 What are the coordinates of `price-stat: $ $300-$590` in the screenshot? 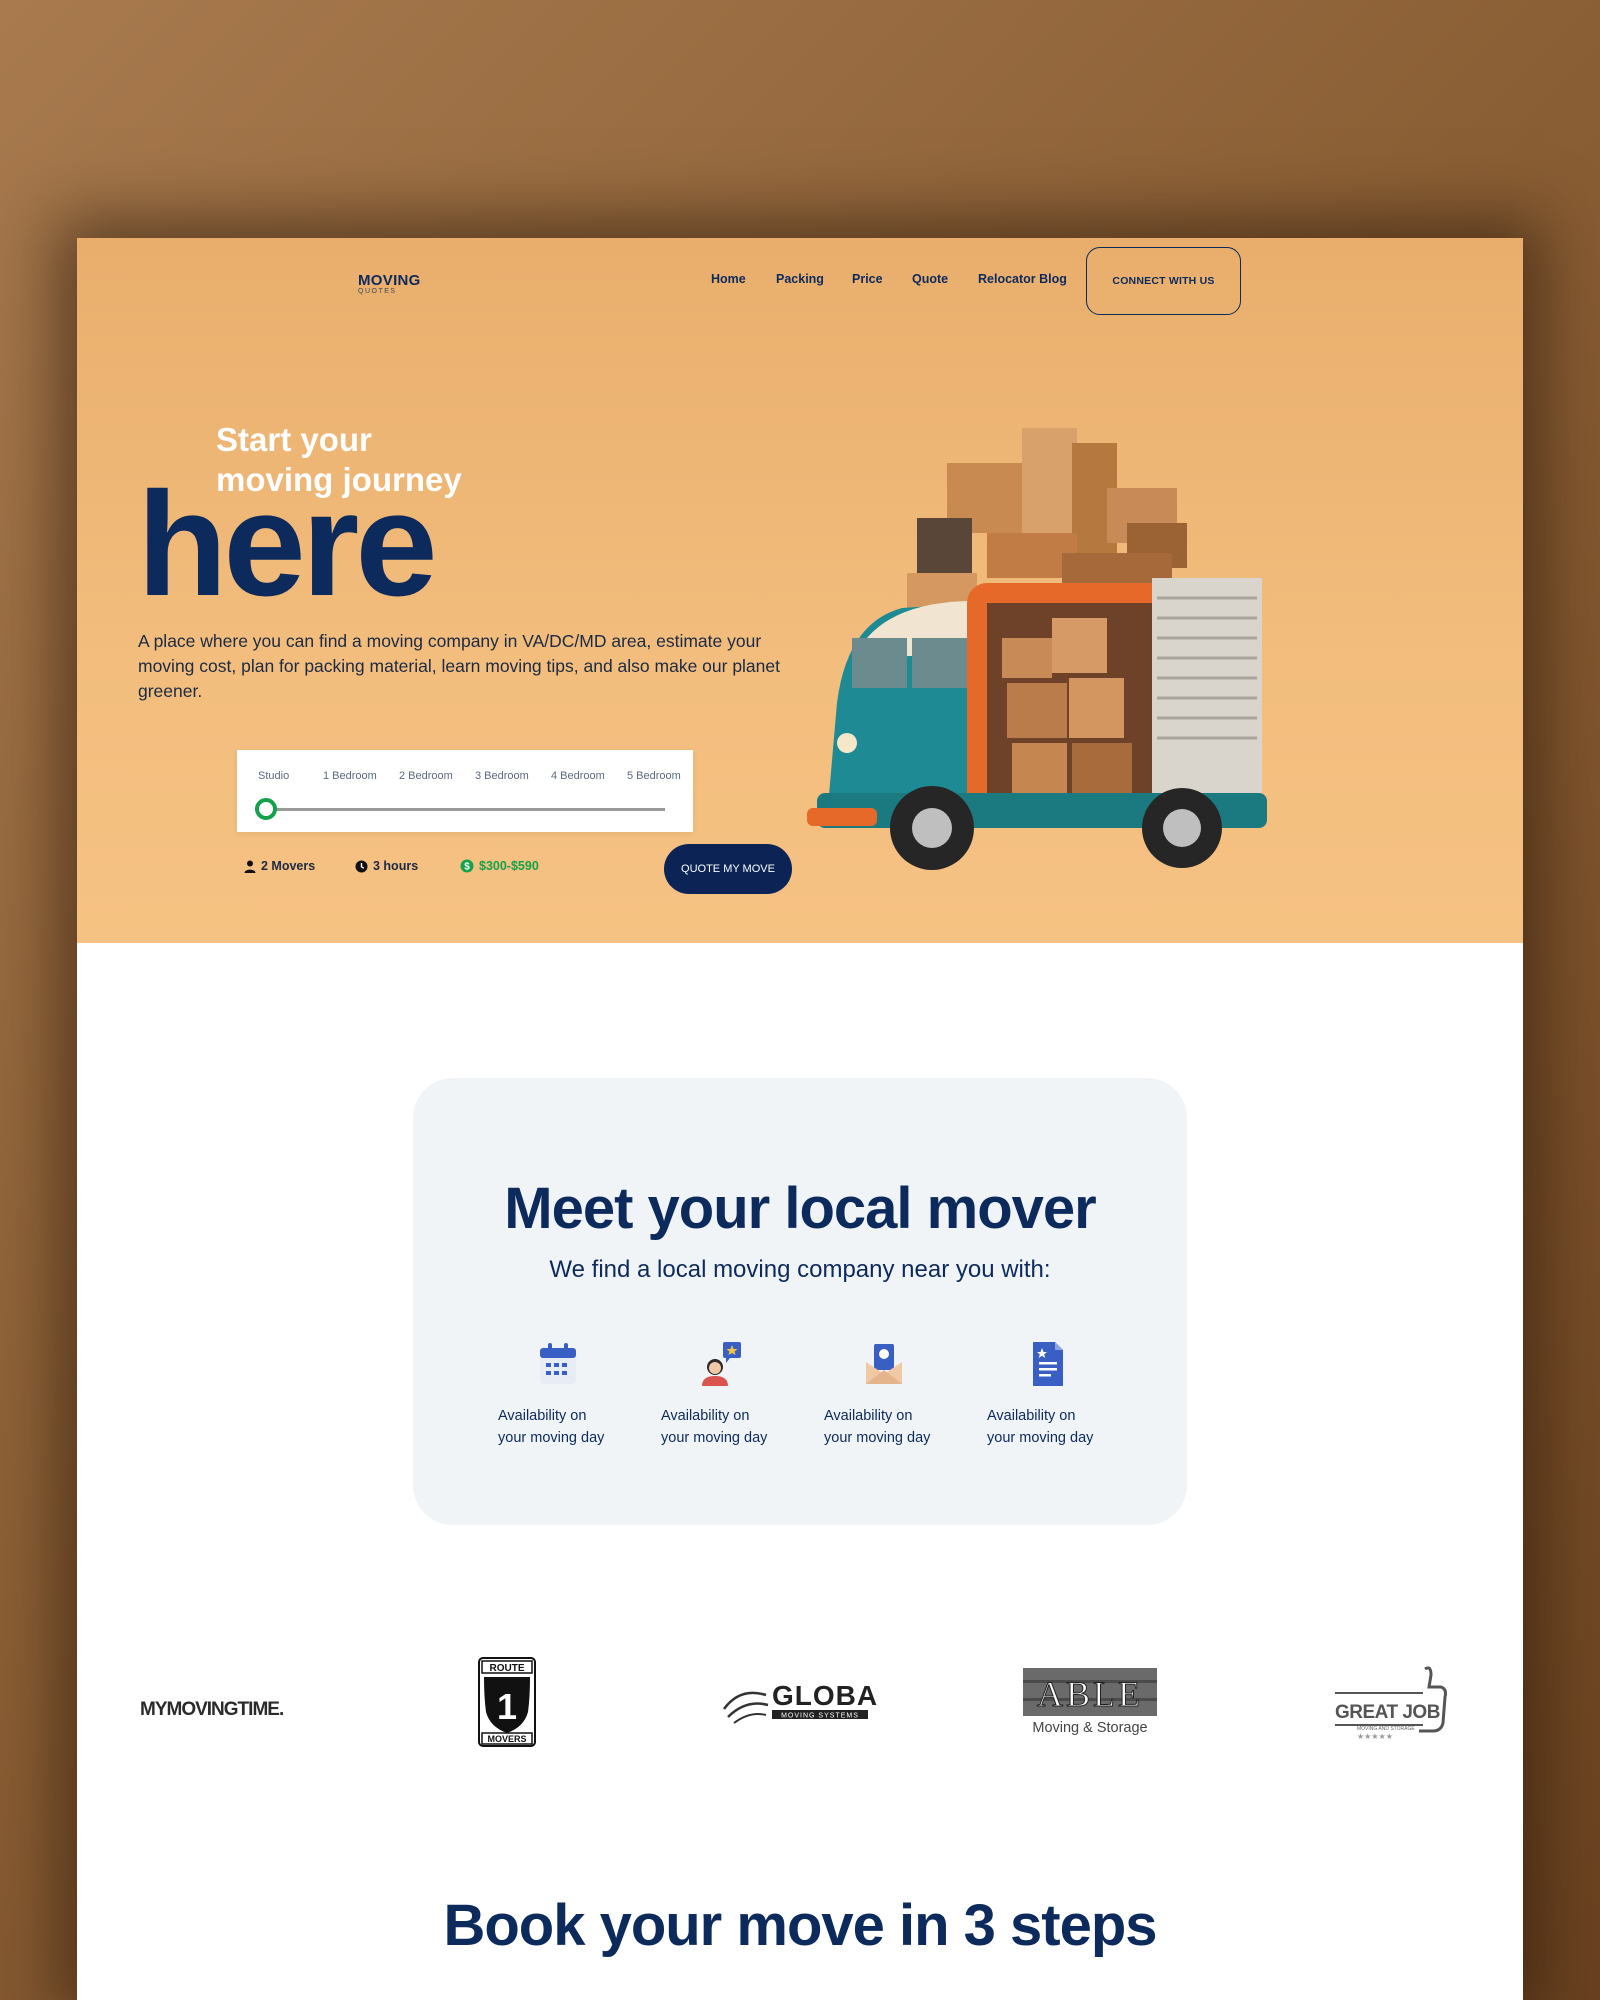 It's located at (499, 866).